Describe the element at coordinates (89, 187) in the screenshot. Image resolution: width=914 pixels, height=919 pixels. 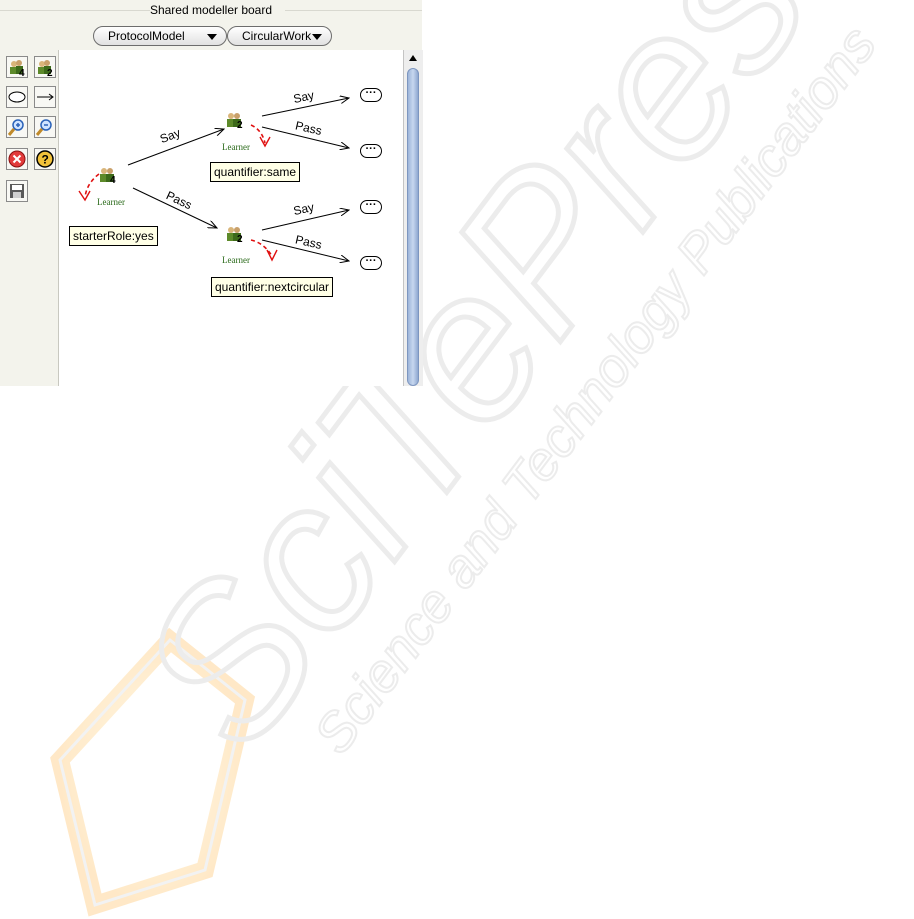
I see `root-self-loop` at that location.